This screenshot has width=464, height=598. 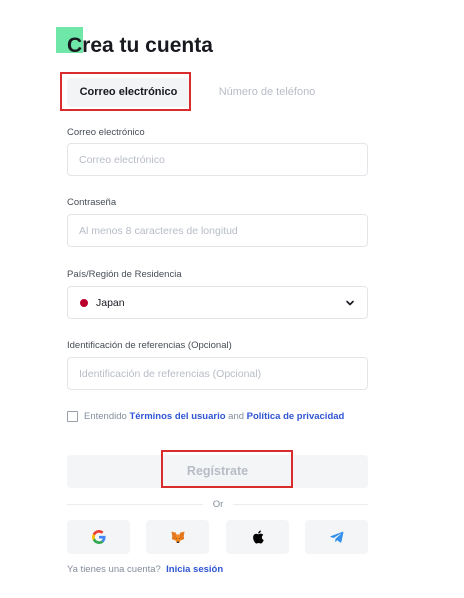 I want to click on password-label: Contraseña, so click(x=92, y=202).